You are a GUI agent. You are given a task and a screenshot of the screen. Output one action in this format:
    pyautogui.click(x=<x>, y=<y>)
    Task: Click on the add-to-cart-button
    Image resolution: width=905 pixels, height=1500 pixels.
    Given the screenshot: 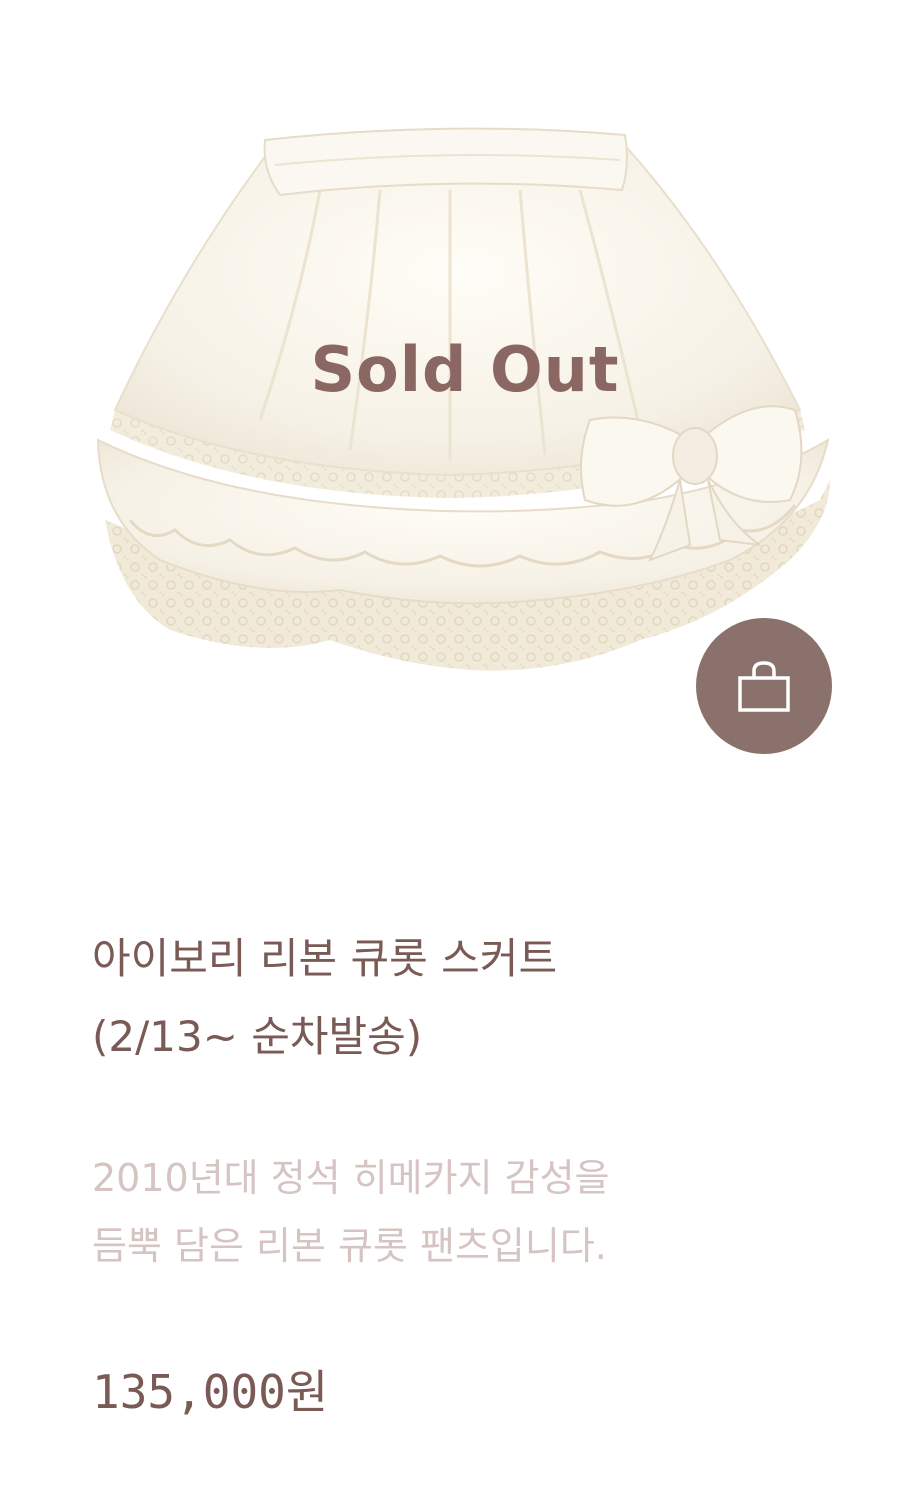 What is the action you would take?
    pyautogui.click(x=764, y=686)
    